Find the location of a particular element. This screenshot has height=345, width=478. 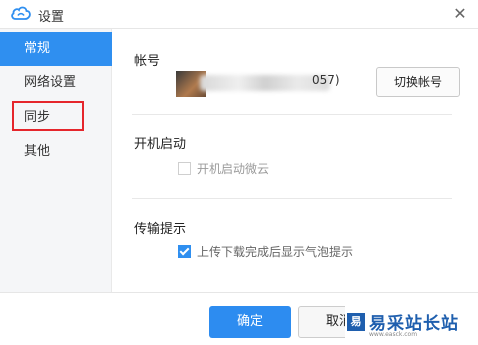

startup-checkbox-row: 开机启动微云 is located at coordinates (223, 168).